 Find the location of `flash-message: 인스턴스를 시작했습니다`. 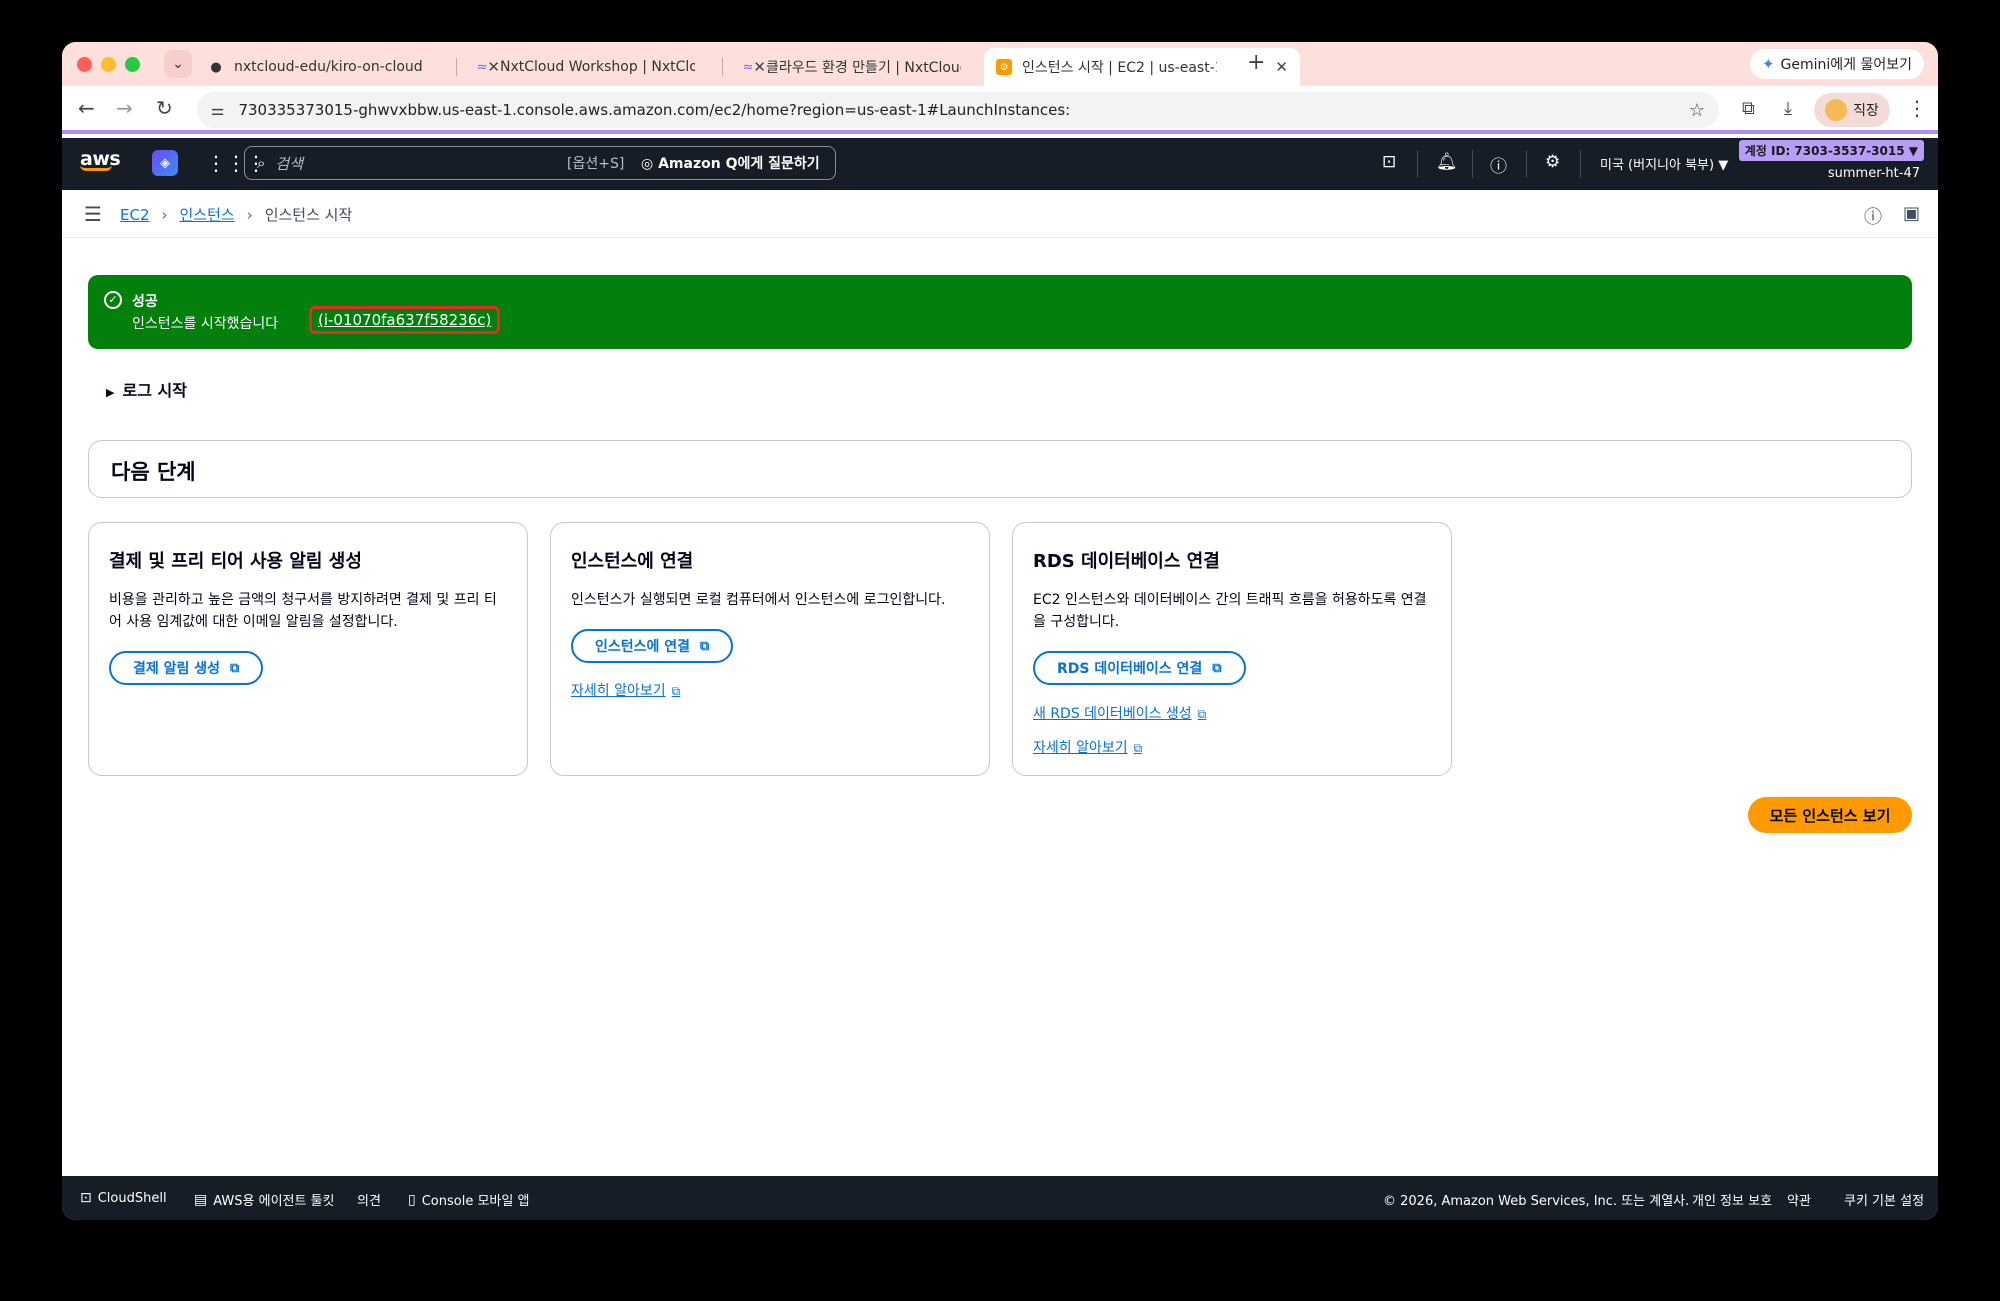

flash-message: 인스턴스를 시작했습니다 is located at coordinates (205, 324).